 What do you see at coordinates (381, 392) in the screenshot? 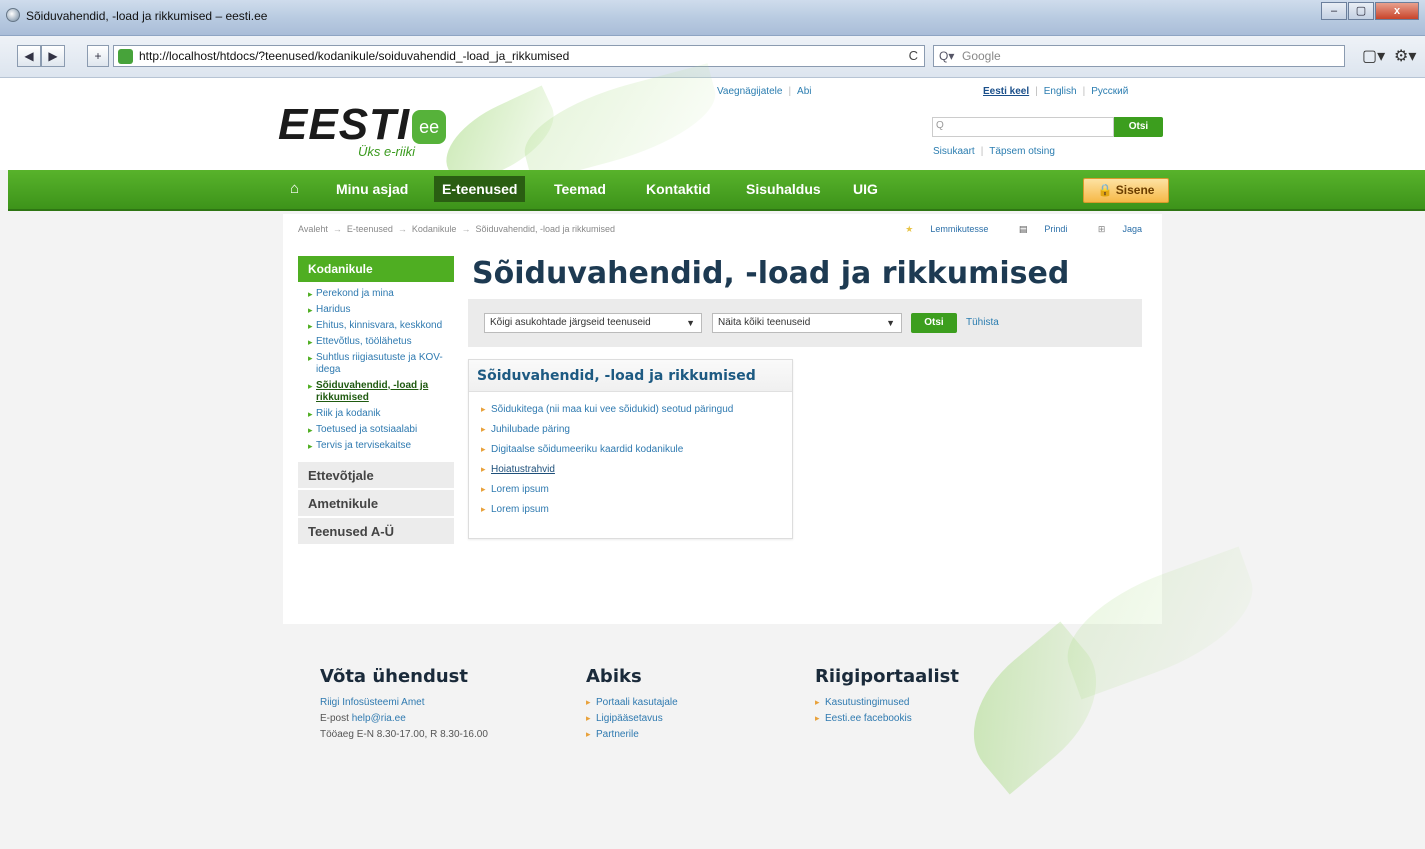
I see `sidebar-item-active: Sõiduvahendid, -load ja rikkumised` at bounding box center [381, 392].